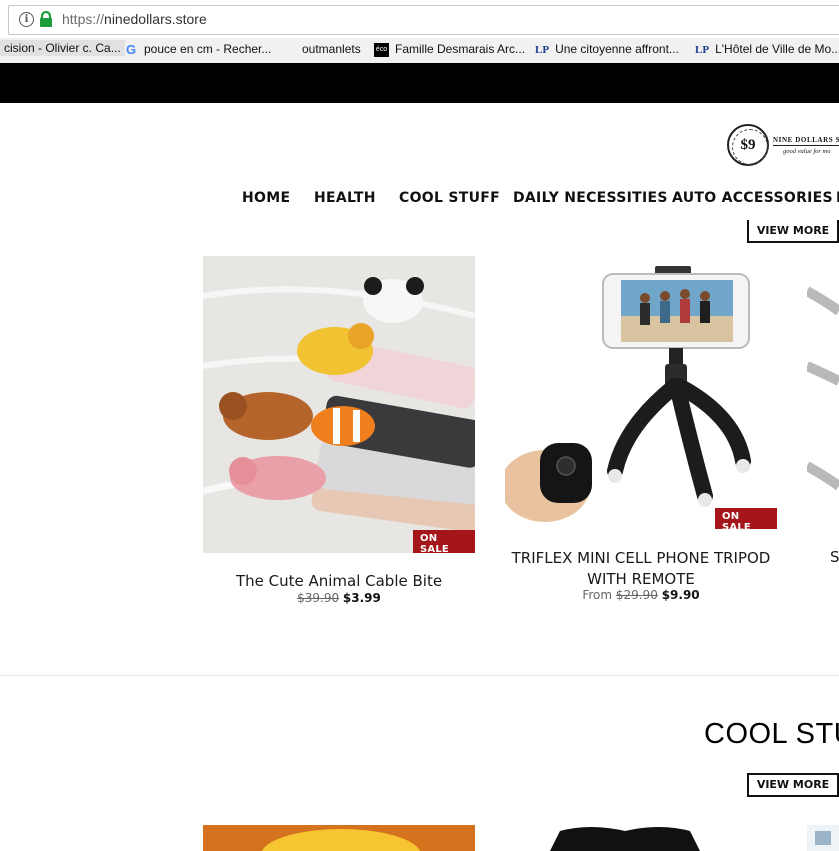 This screenshot has height=851, width=839. I want to click on nav-item-cool-stuff: COOL STUFF, so click(449, 198).